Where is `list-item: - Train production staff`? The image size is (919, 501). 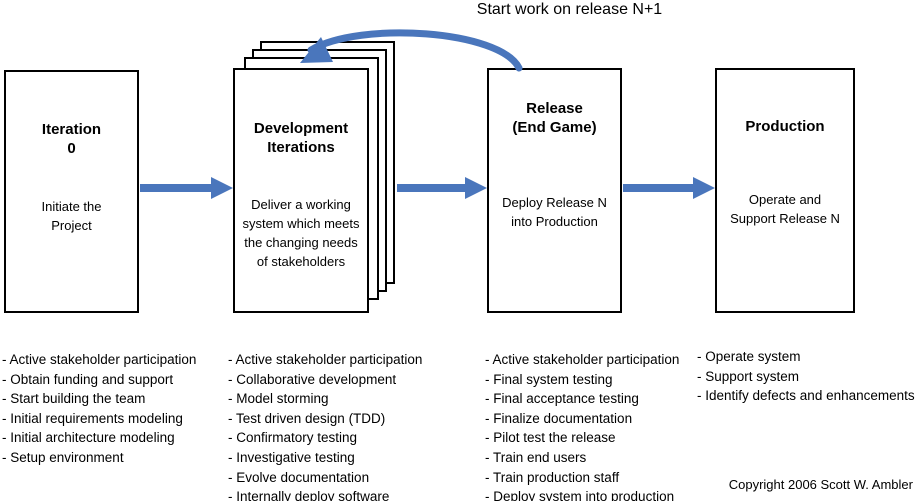
list-item: - Train production staff is located at coordinates (552, 477).